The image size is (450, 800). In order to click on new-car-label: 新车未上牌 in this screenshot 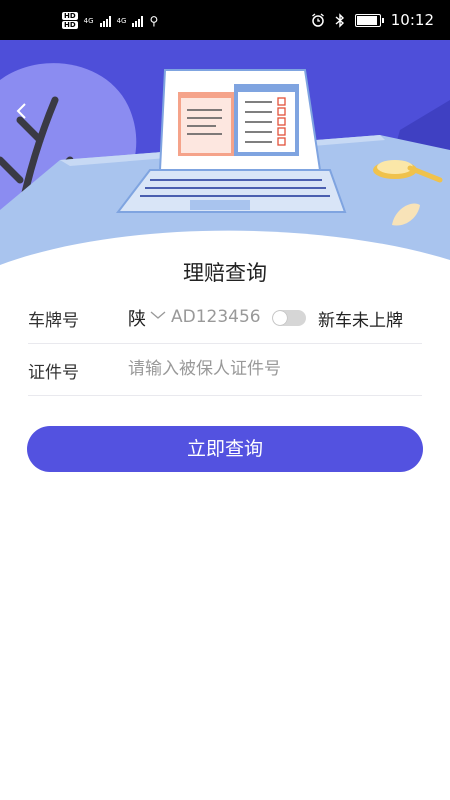, I will do `click(360, 321)`.